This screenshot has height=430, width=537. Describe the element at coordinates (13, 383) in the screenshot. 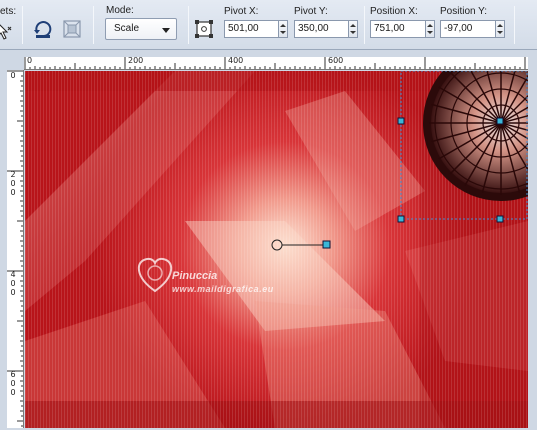

I see `vruler-label-600-d2: 0` at that location.